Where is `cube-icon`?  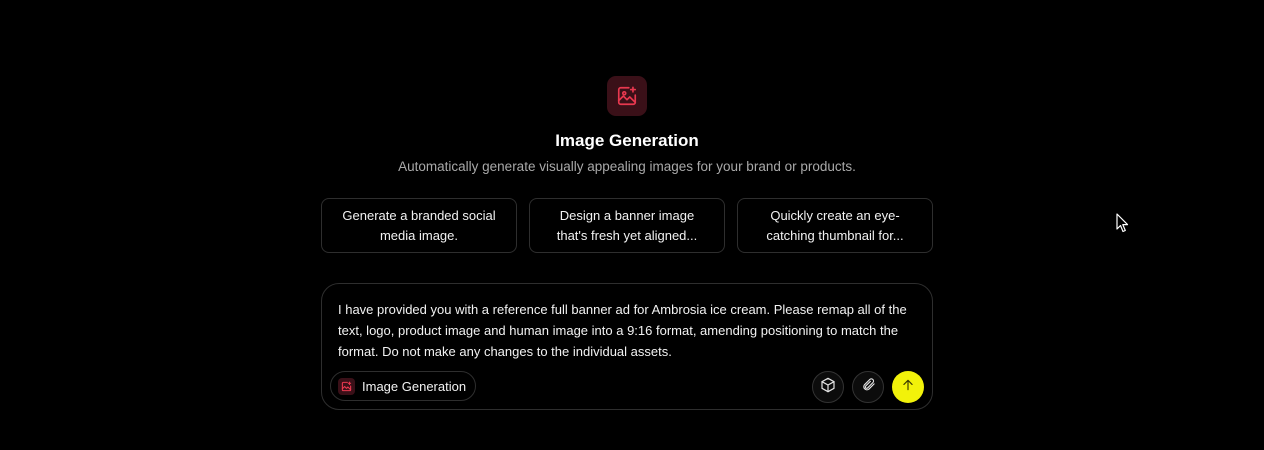
cube-icon is located at coordinates (828, 387).